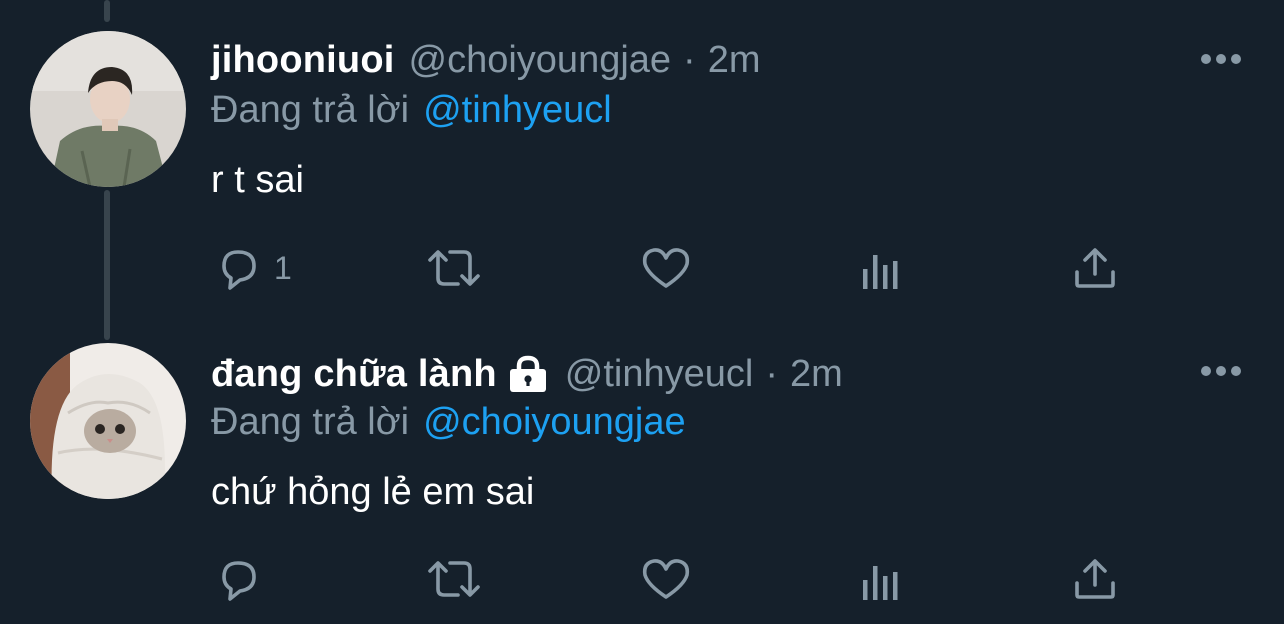  I want to click on handle: @tinhyeucl, so click(659, 374).